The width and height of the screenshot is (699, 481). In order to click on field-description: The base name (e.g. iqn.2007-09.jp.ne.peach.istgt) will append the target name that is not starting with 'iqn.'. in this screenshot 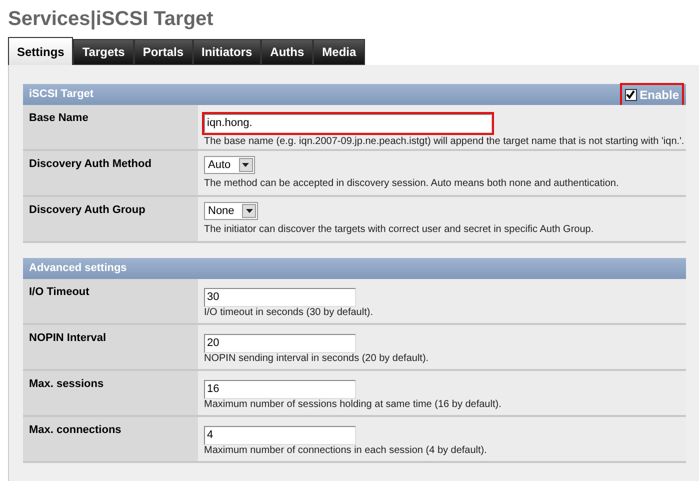, I will do `click(445, 142)`.